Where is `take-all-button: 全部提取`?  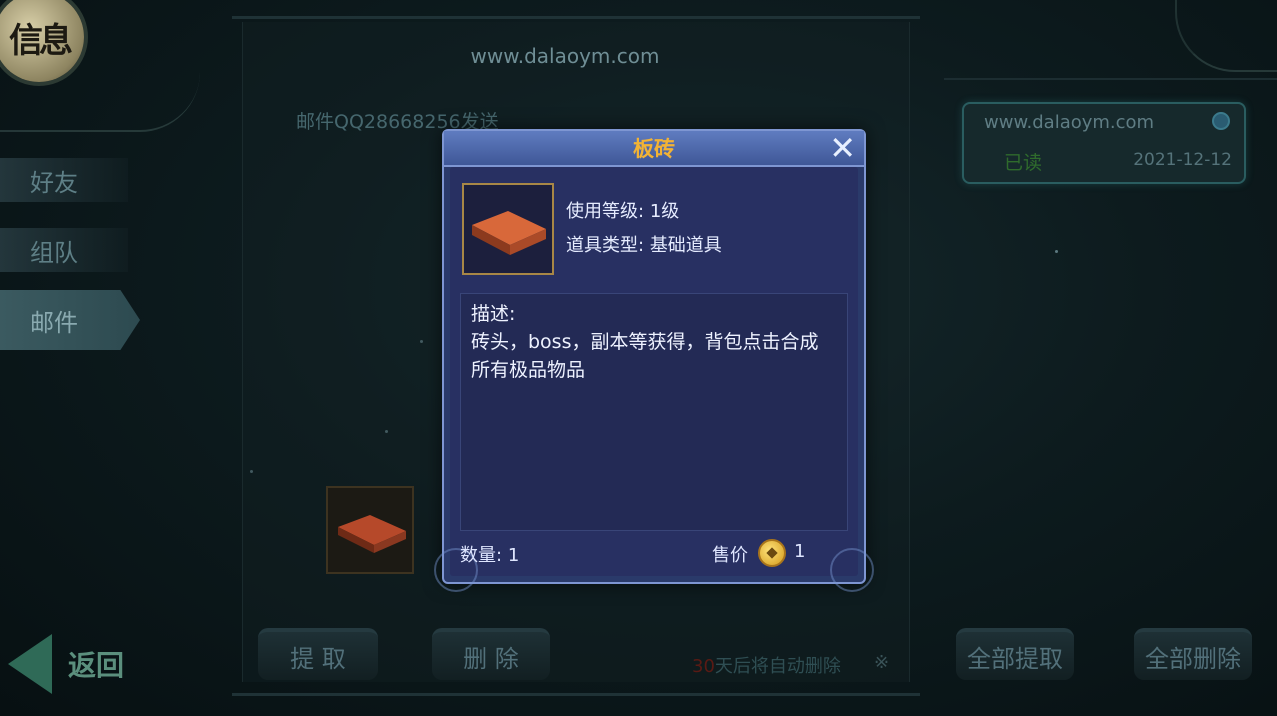 take-all-button: 全部提取 is located at coordinates (1015, 654).